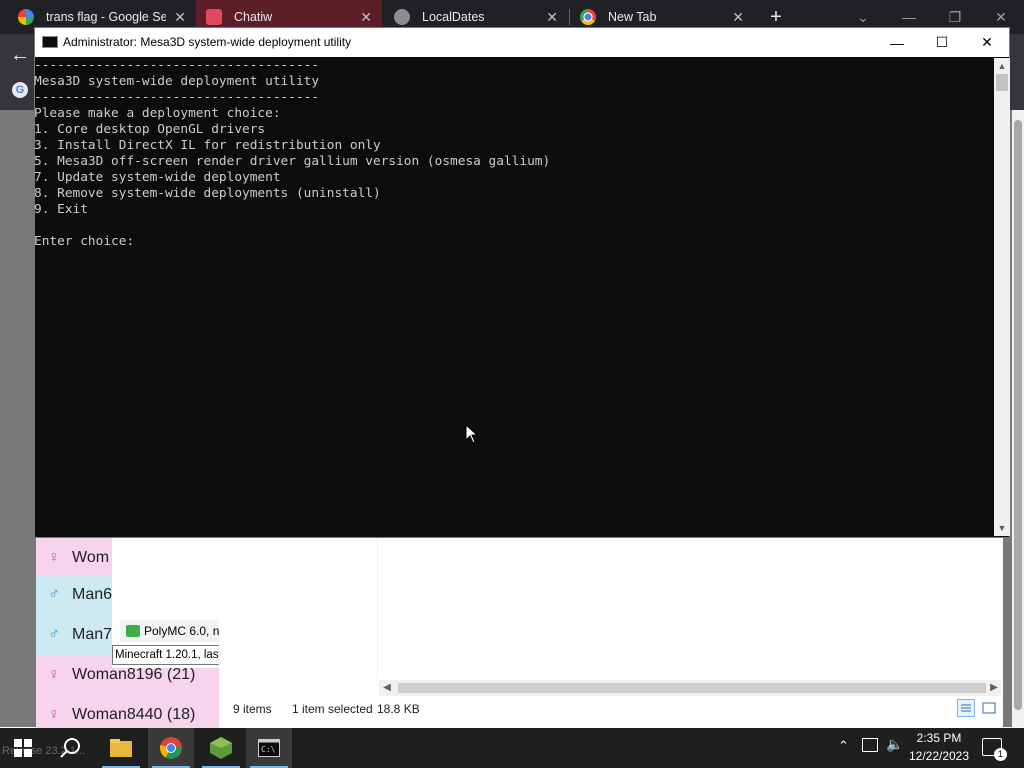 The width and height of the screenshot is (1024, 768). I want to click on tab-label: LocalDates, so click(453, 17).